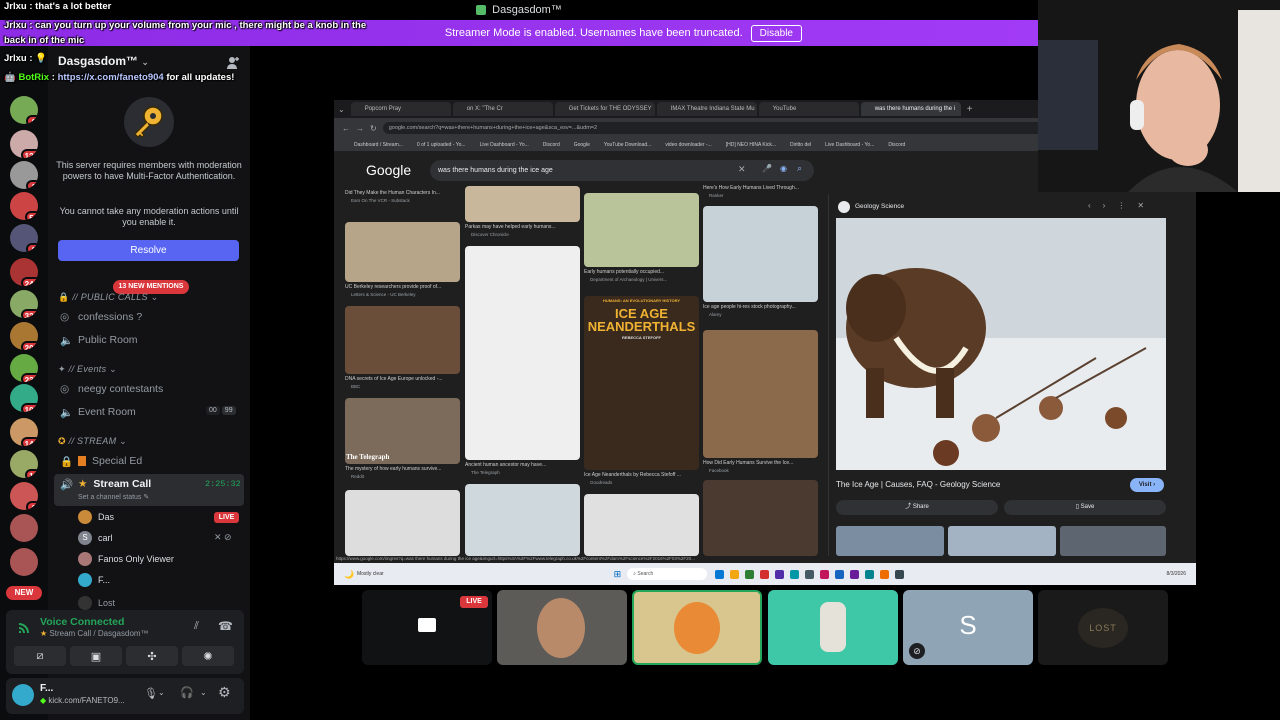 The width and height of the screenshot is (1280, 720). What do you see at coordinates (715, 314) in the screenshot?
I see `image-result-source: Alamy` at bounding box center [715, 314].